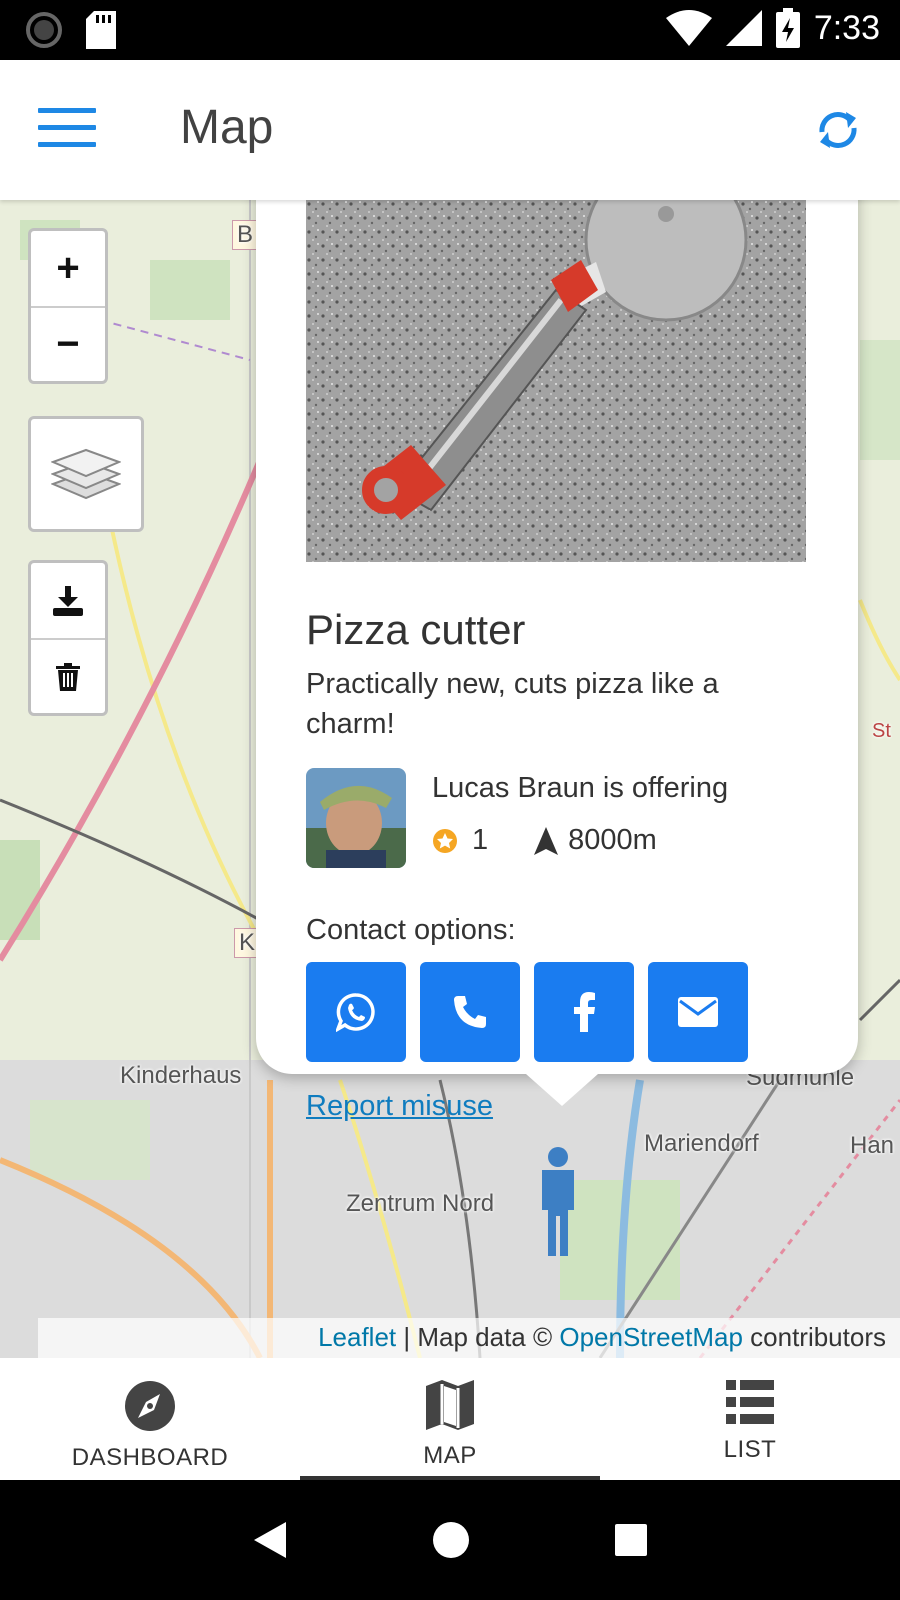  Describe the element at coordinates (356, 818) in the screenshot. I see `avatar` at that location.